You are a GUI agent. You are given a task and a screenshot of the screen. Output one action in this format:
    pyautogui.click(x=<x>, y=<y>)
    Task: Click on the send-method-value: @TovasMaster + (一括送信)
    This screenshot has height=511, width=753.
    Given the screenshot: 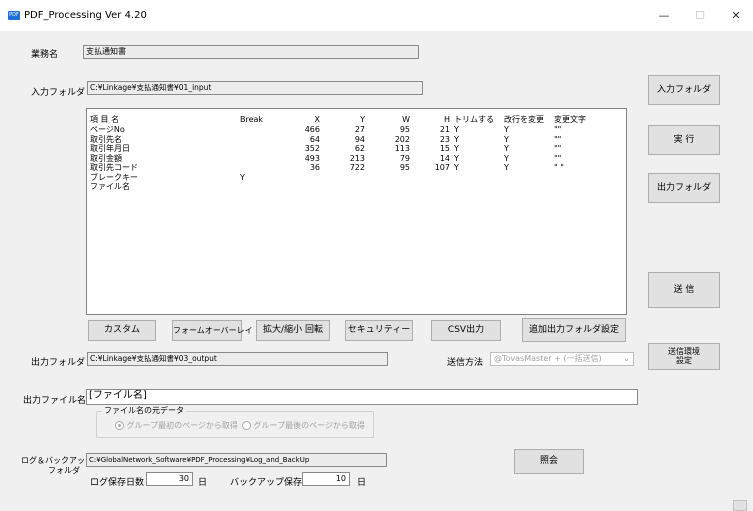 What is the action you would take?
    pyautogui.click(x=548, y=358)
    